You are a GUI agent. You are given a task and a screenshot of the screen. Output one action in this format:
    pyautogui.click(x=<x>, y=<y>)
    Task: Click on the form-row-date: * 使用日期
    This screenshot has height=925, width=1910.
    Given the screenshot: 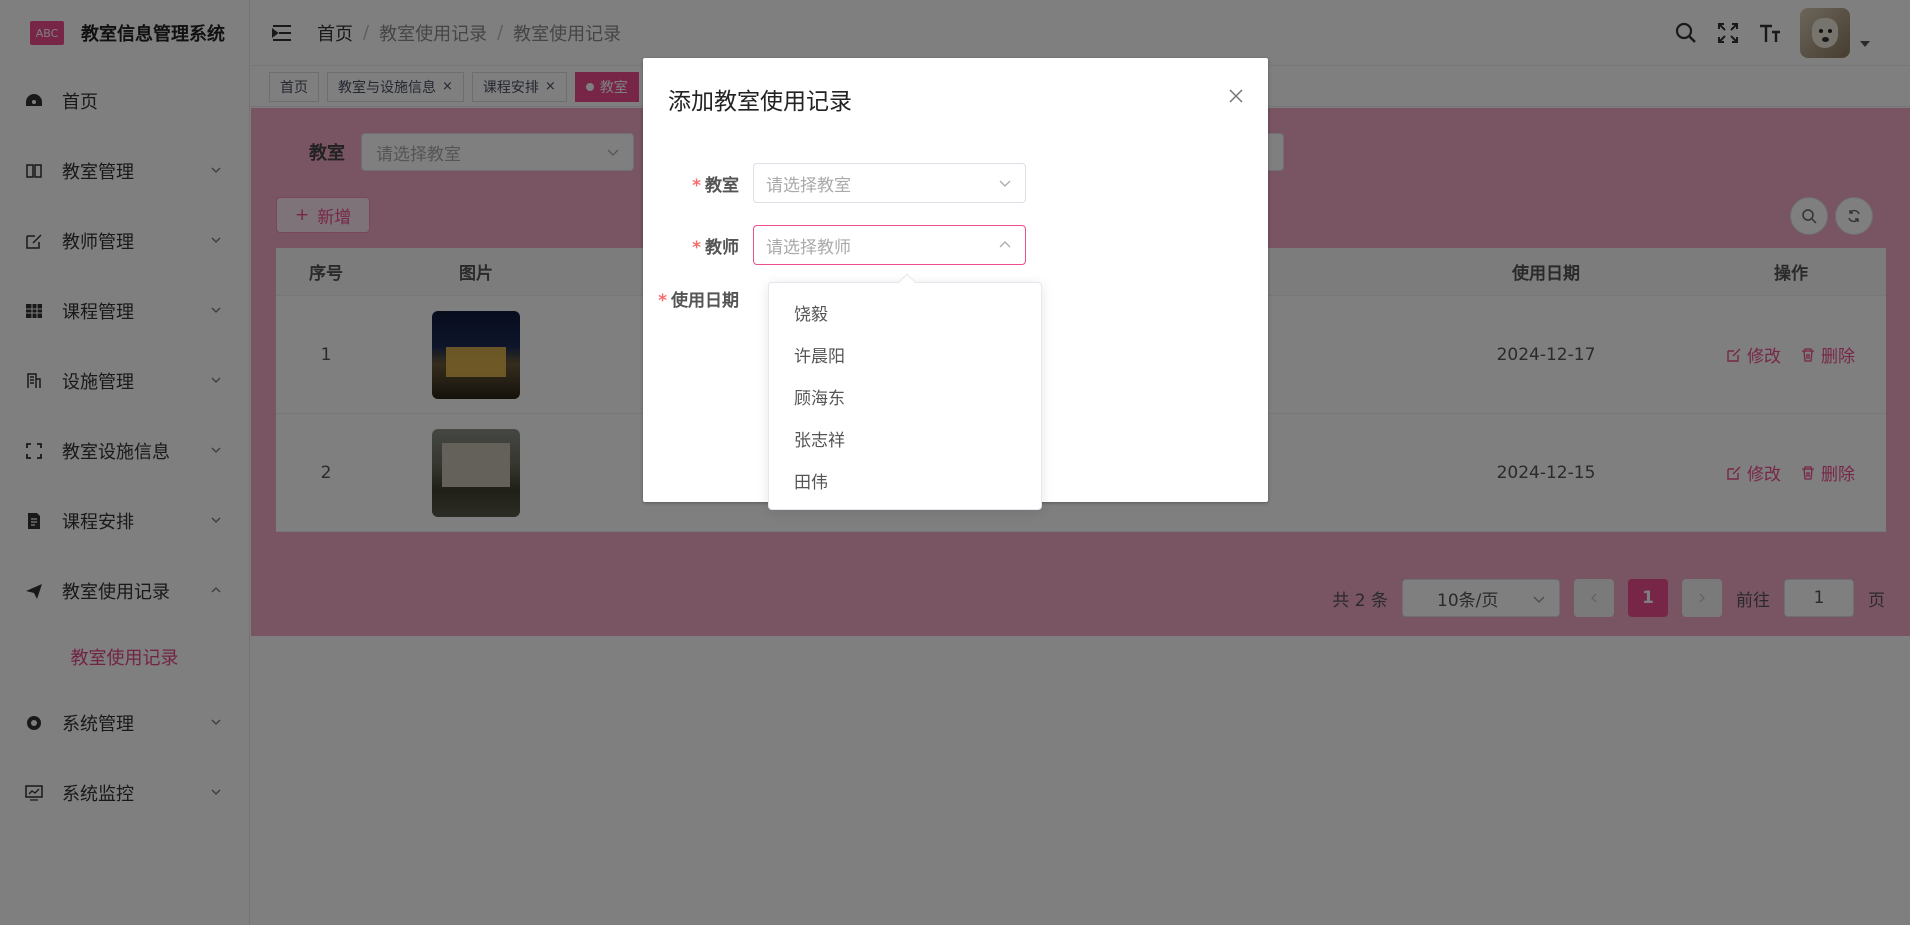 What is the action you would take?
    pyautogui.click(x=698, y=298)
    